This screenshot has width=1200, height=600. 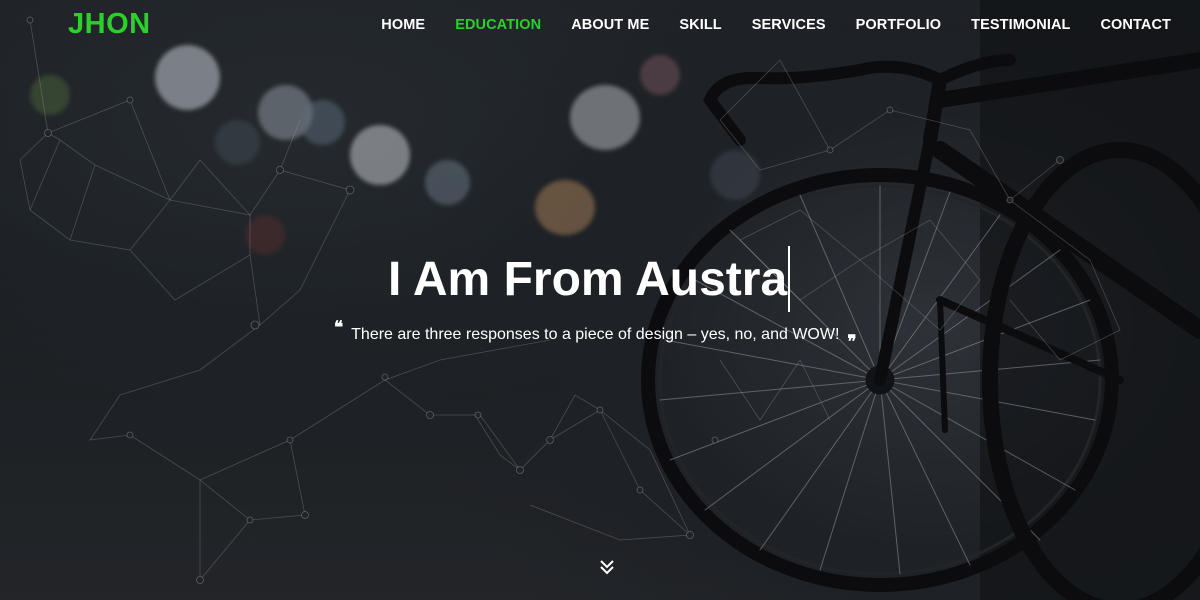 I want to click on nav-item-home: HOME, so click(x=403, y=25).